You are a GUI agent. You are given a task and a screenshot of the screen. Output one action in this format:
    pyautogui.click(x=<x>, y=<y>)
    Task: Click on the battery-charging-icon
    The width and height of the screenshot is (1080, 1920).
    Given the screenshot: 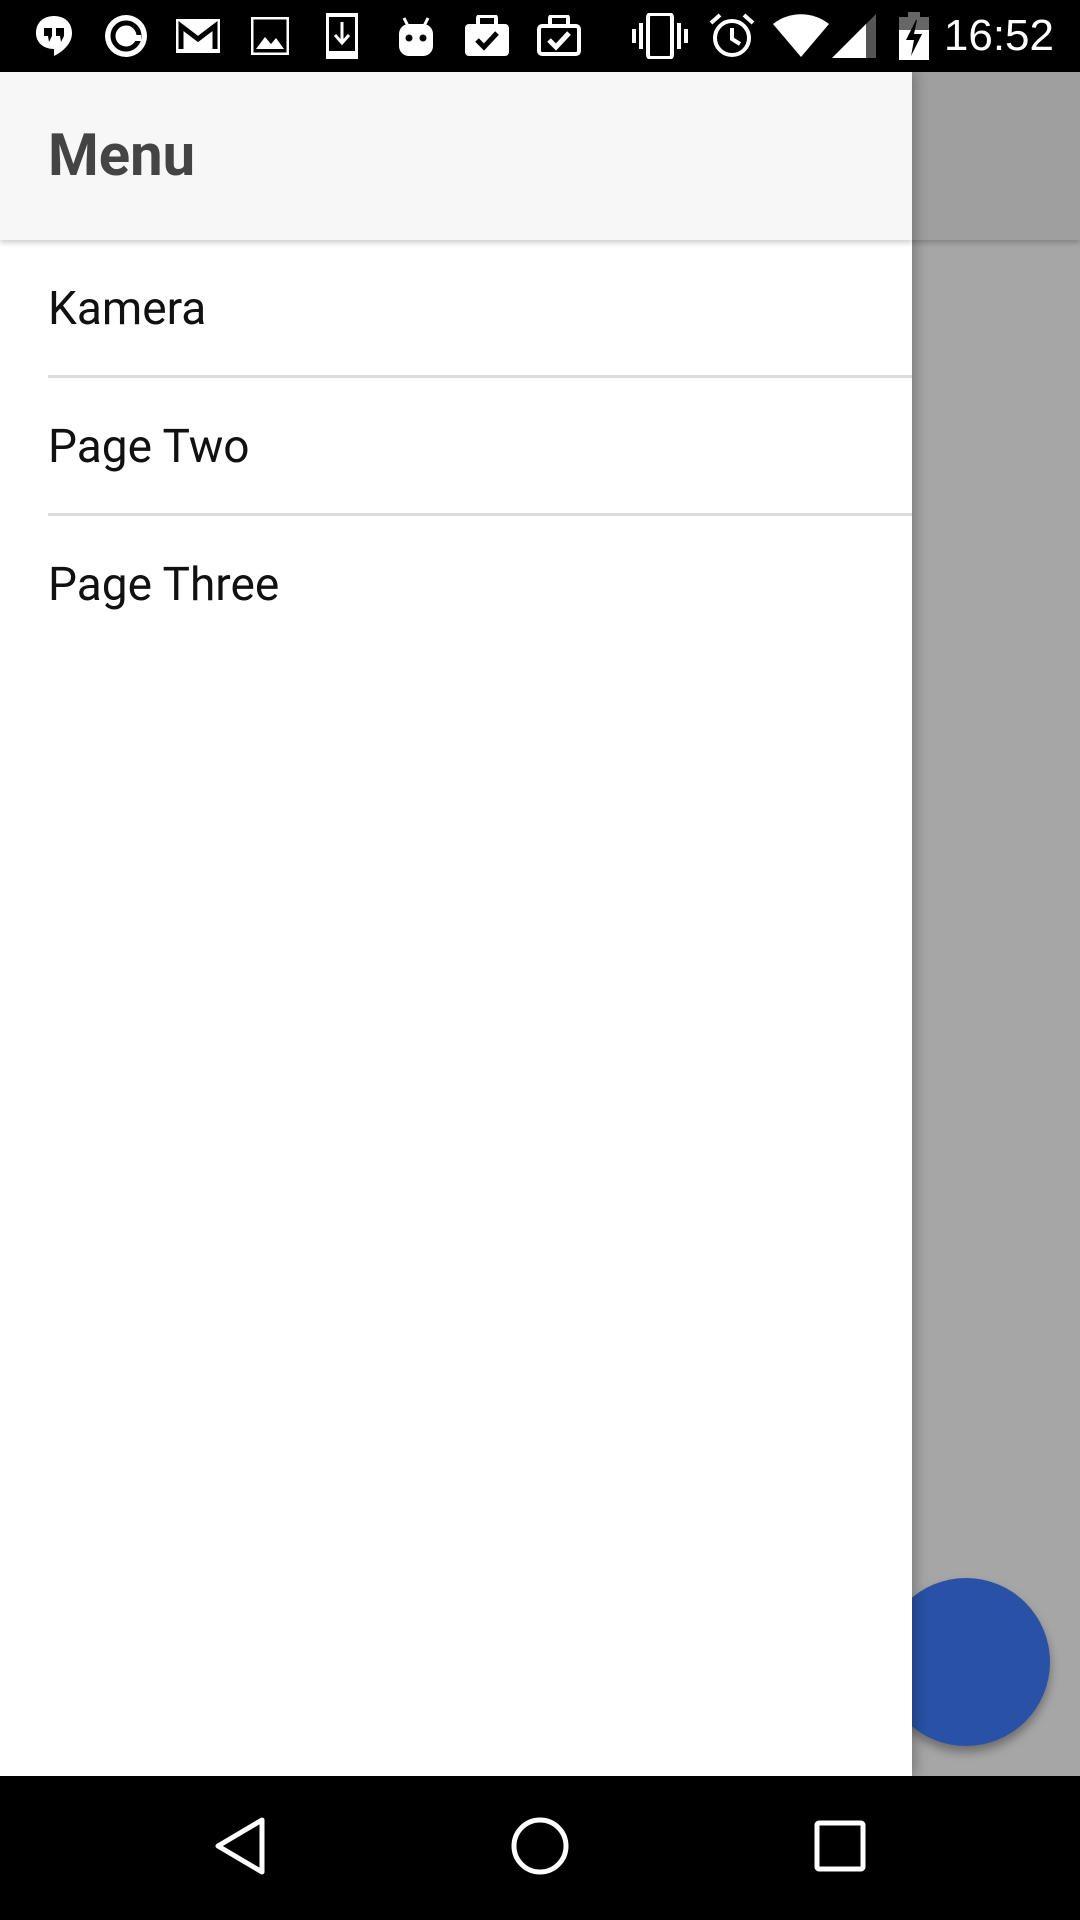 What is the action you would take?
    pyautogui.click(x=914, y=36)
    